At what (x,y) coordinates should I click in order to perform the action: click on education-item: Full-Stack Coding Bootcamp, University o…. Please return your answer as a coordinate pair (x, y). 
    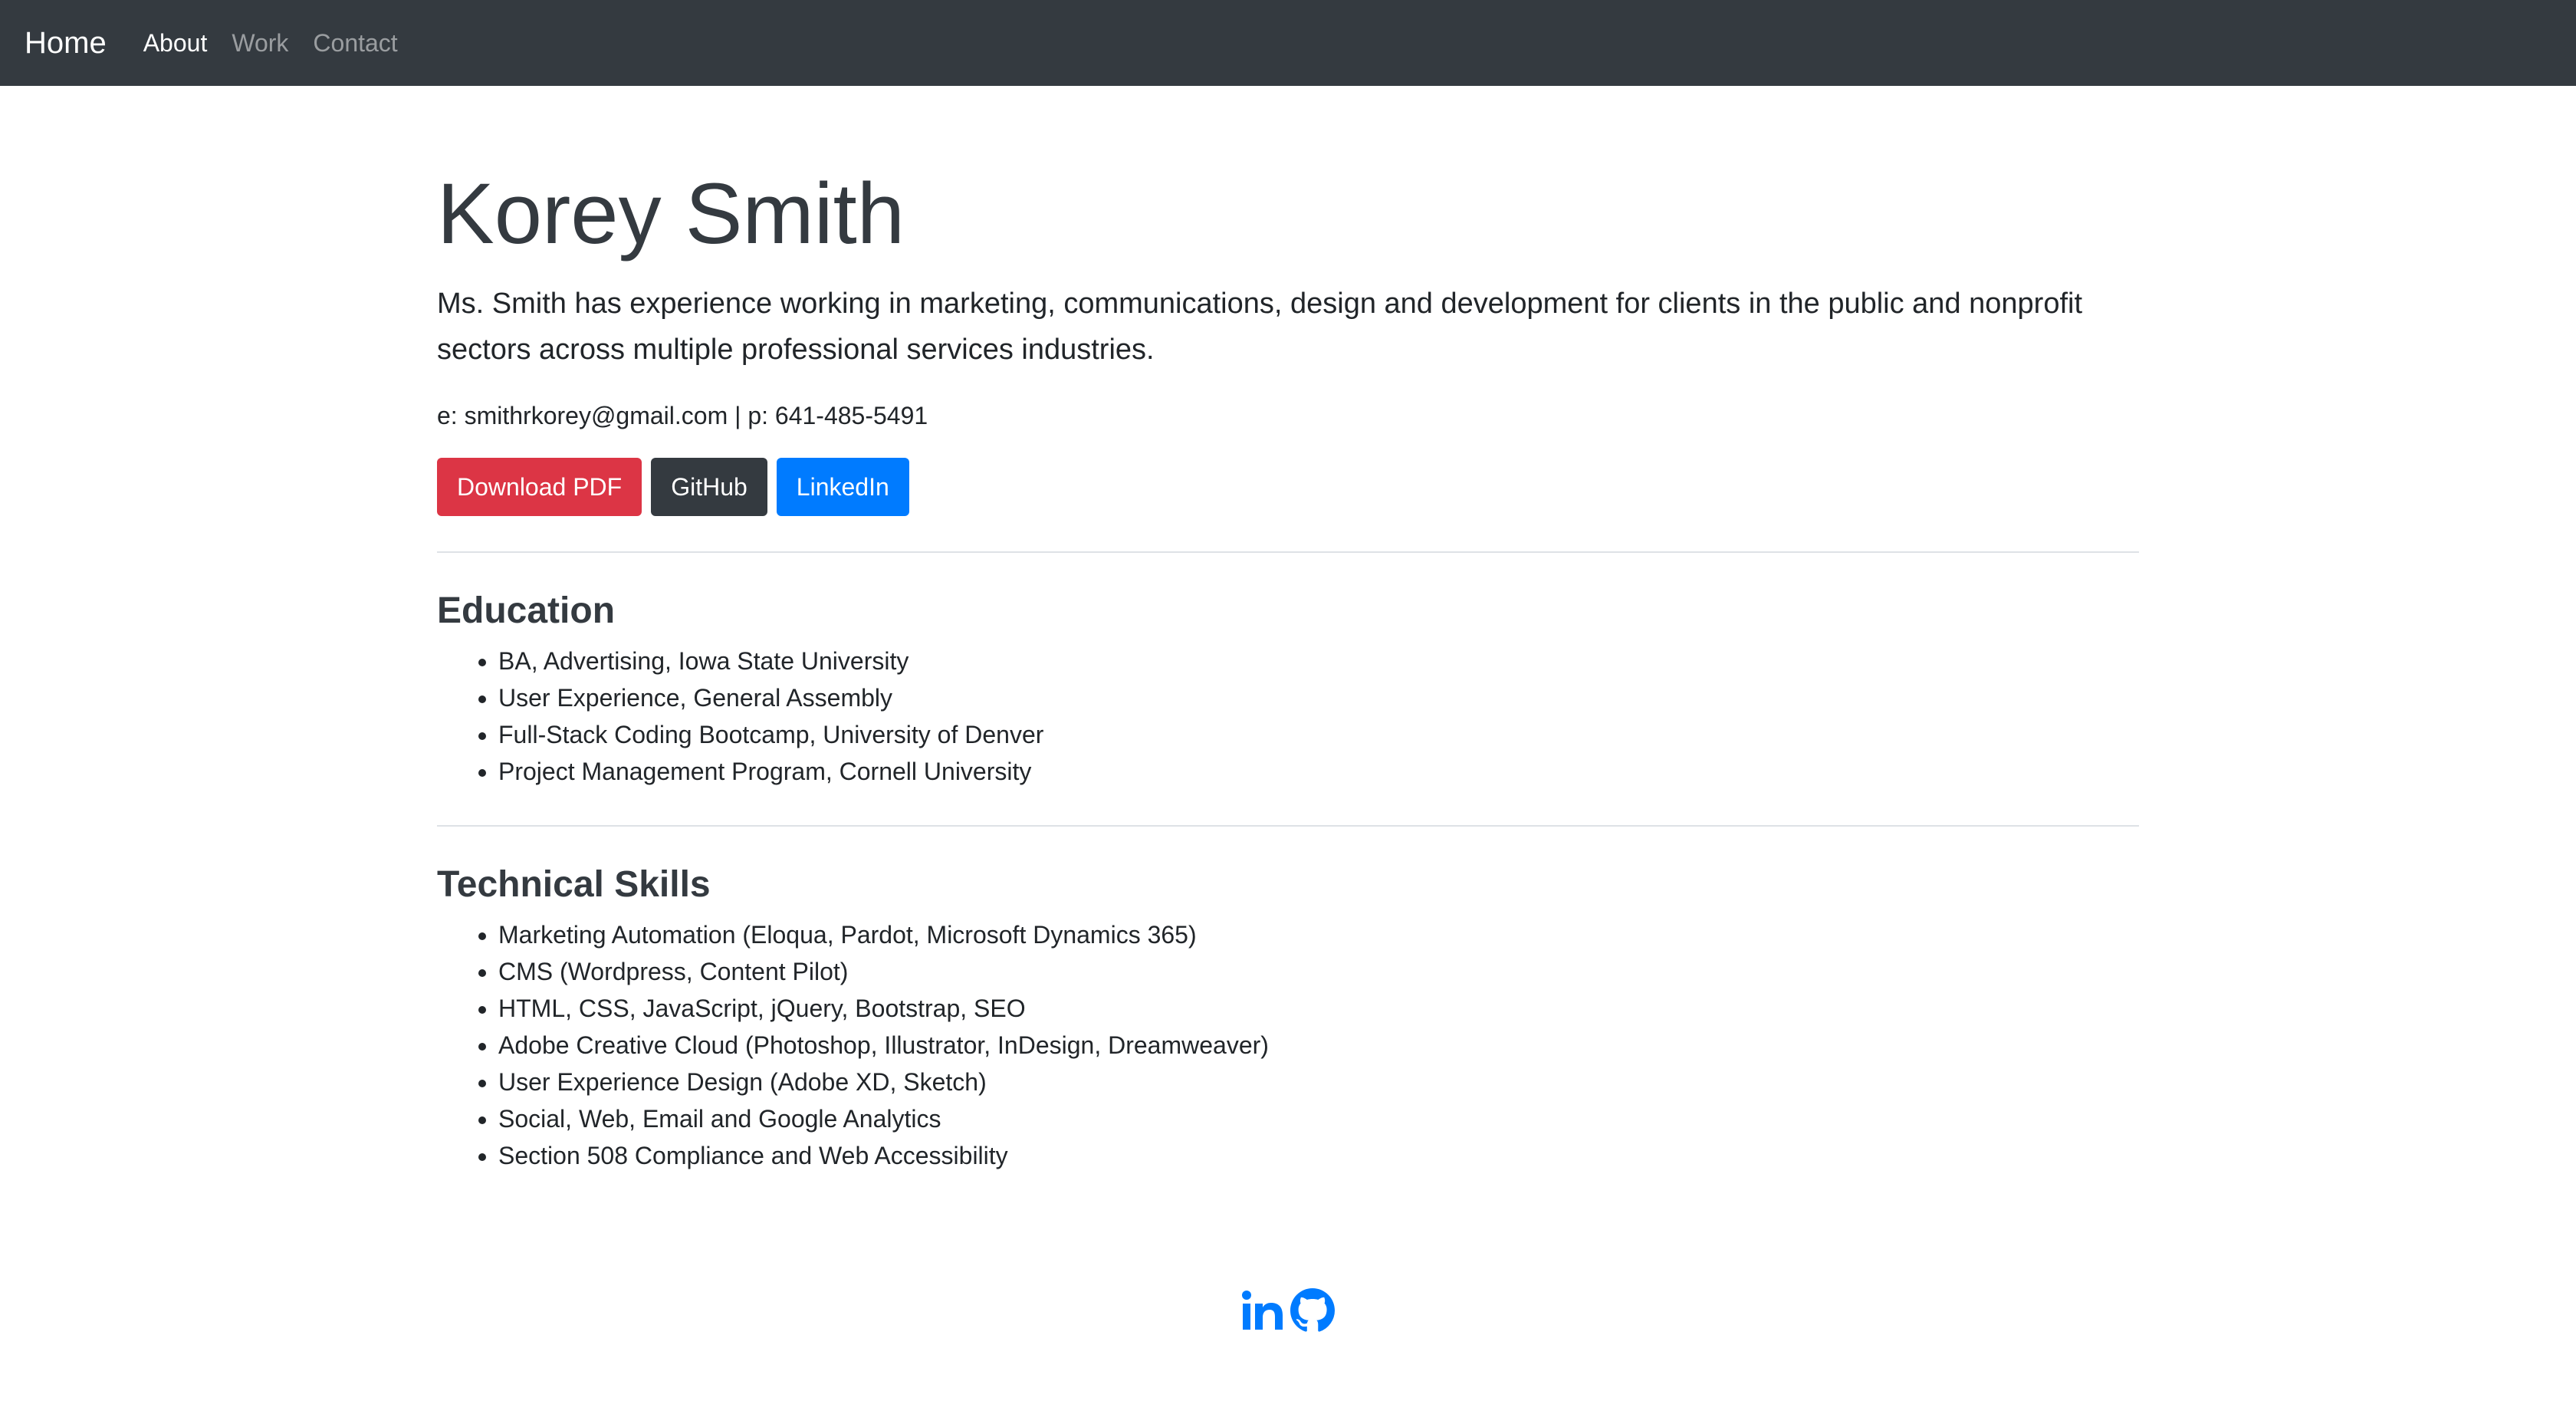
    Looking at the image, I should click on (1319, 734).